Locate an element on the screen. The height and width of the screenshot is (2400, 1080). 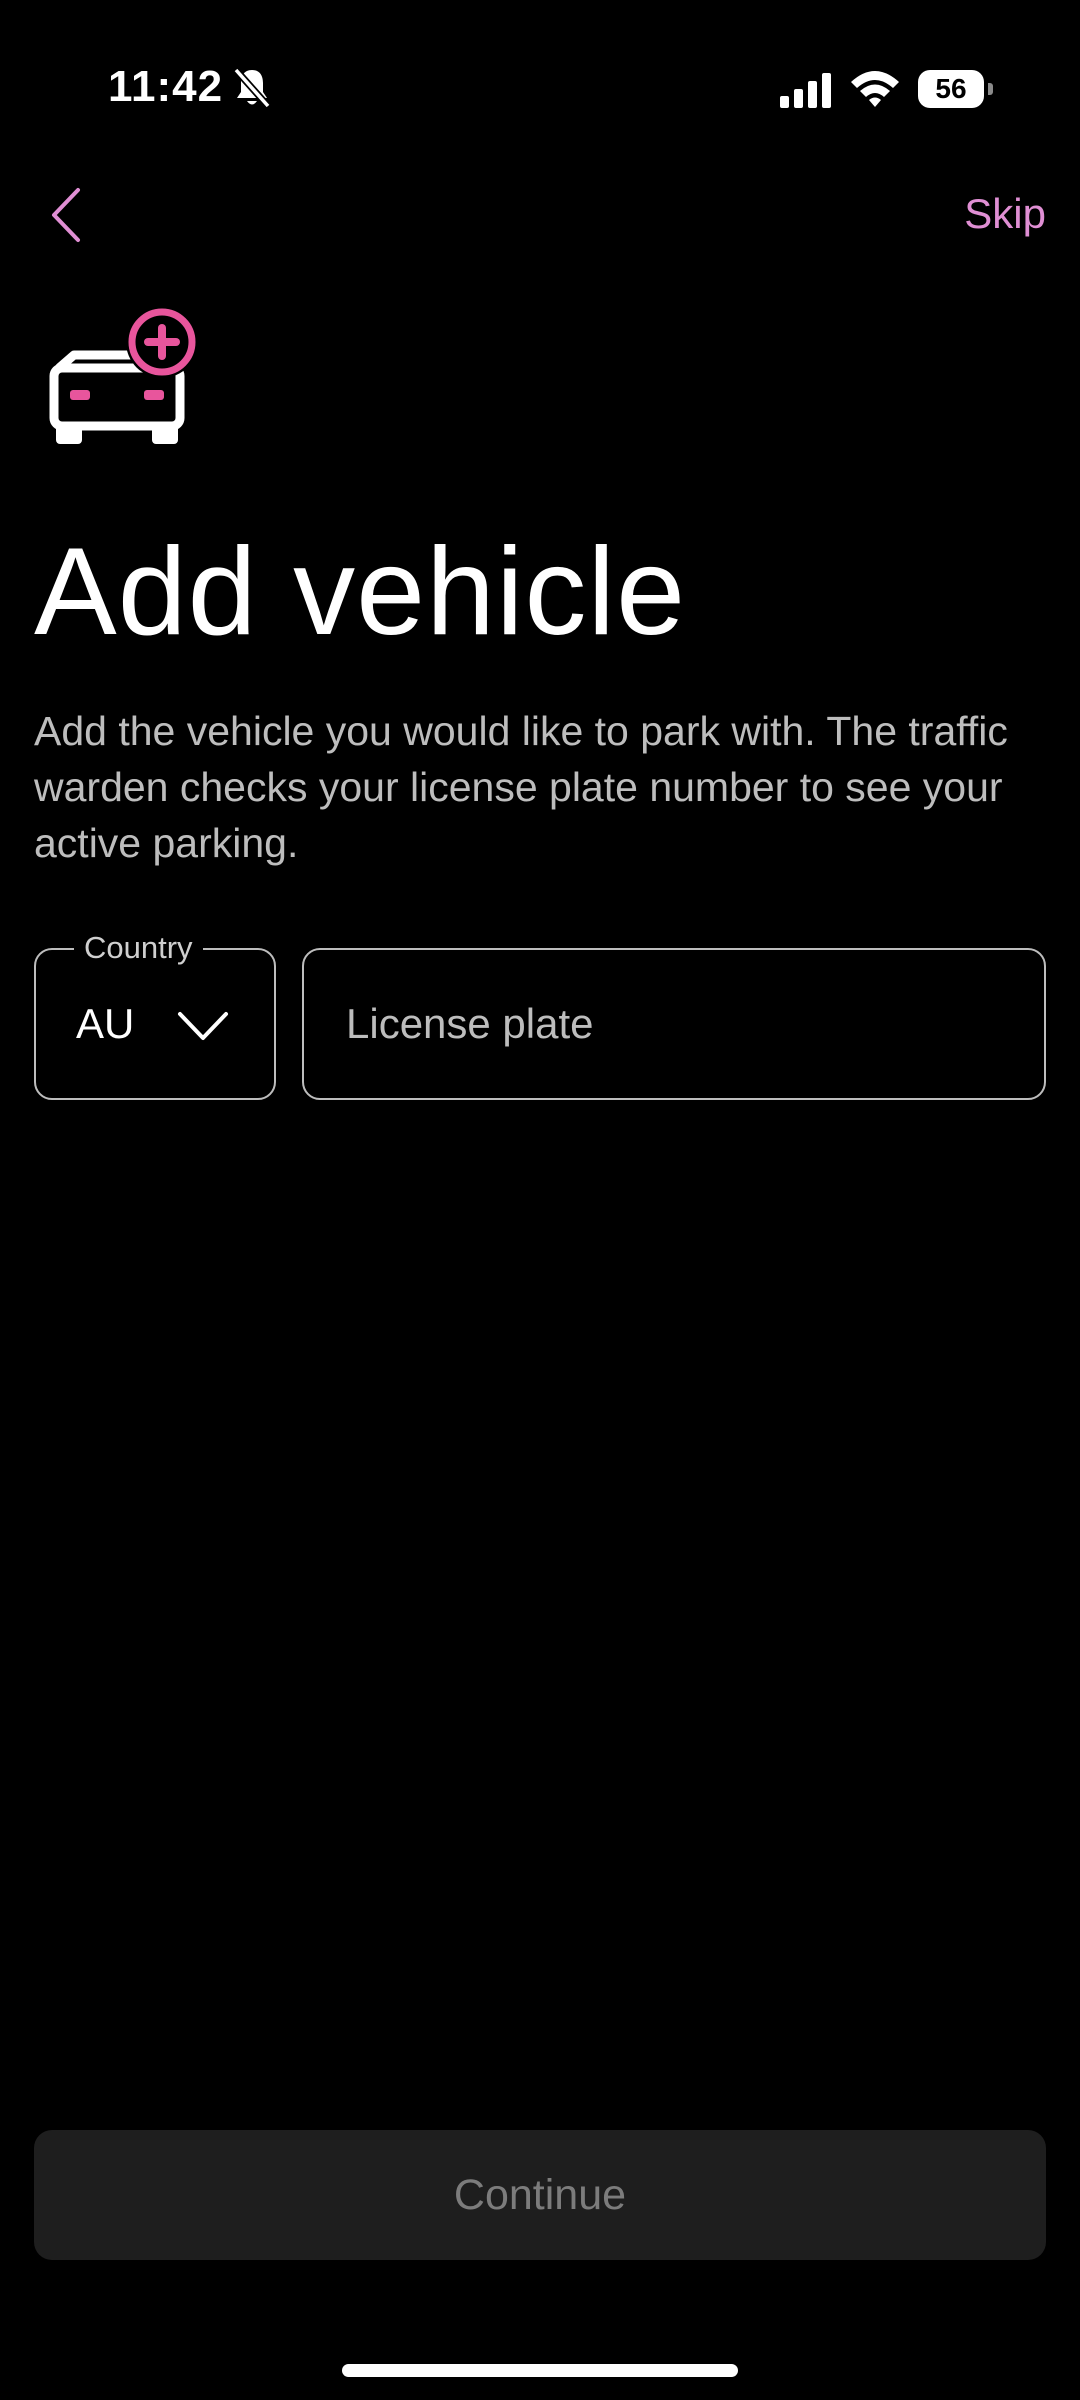
country-select: Country AU is located at coordinates (155, 1014).